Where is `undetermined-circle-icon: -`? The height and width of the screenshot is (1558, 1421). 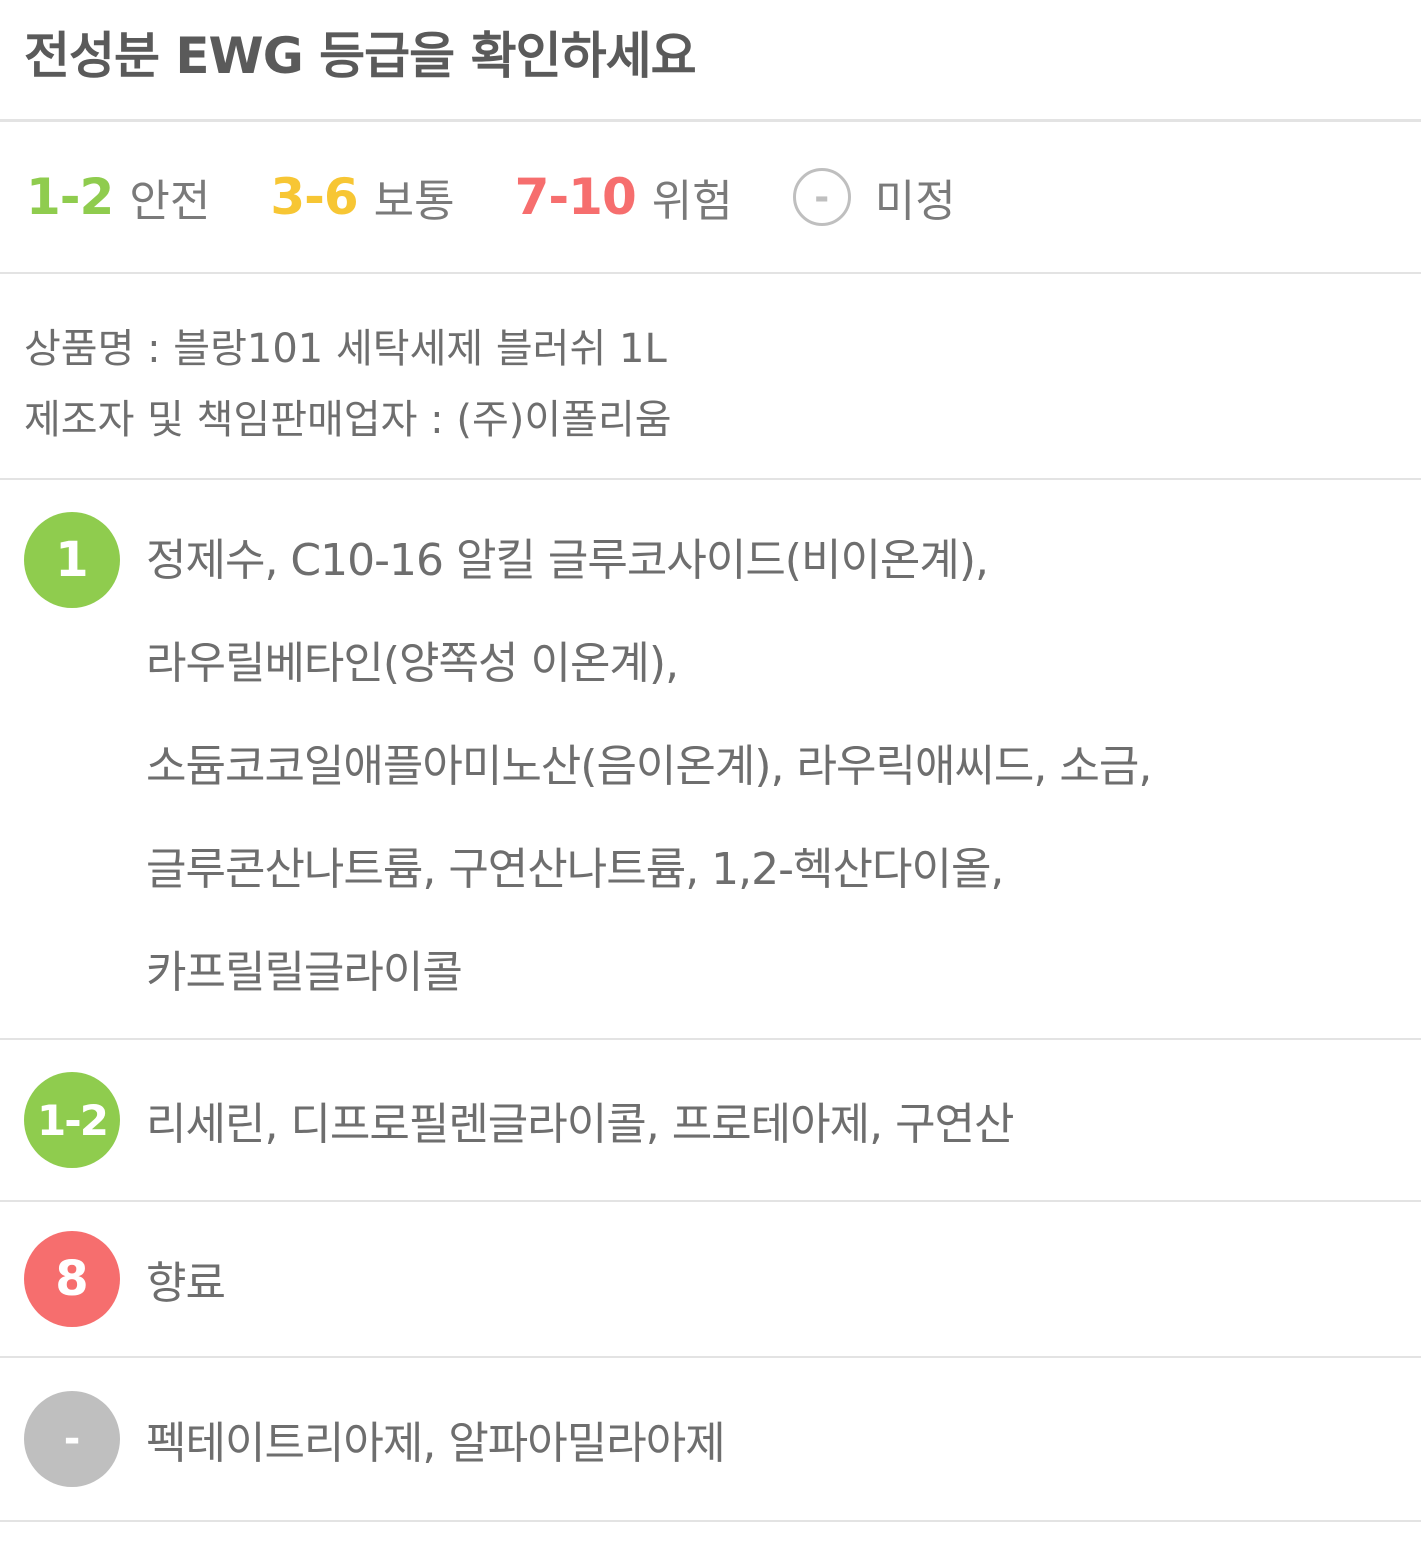 undetermined-circle-icon: - is located at coordinates (821, 197).